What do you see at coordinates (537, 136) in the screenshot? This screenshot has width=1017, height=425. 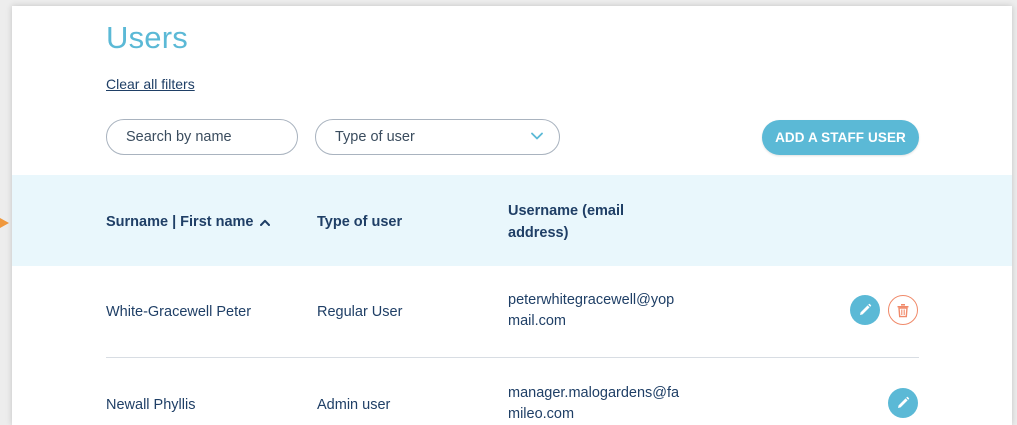 I see `chevron-down-icon` at bounding box center [537, 136].